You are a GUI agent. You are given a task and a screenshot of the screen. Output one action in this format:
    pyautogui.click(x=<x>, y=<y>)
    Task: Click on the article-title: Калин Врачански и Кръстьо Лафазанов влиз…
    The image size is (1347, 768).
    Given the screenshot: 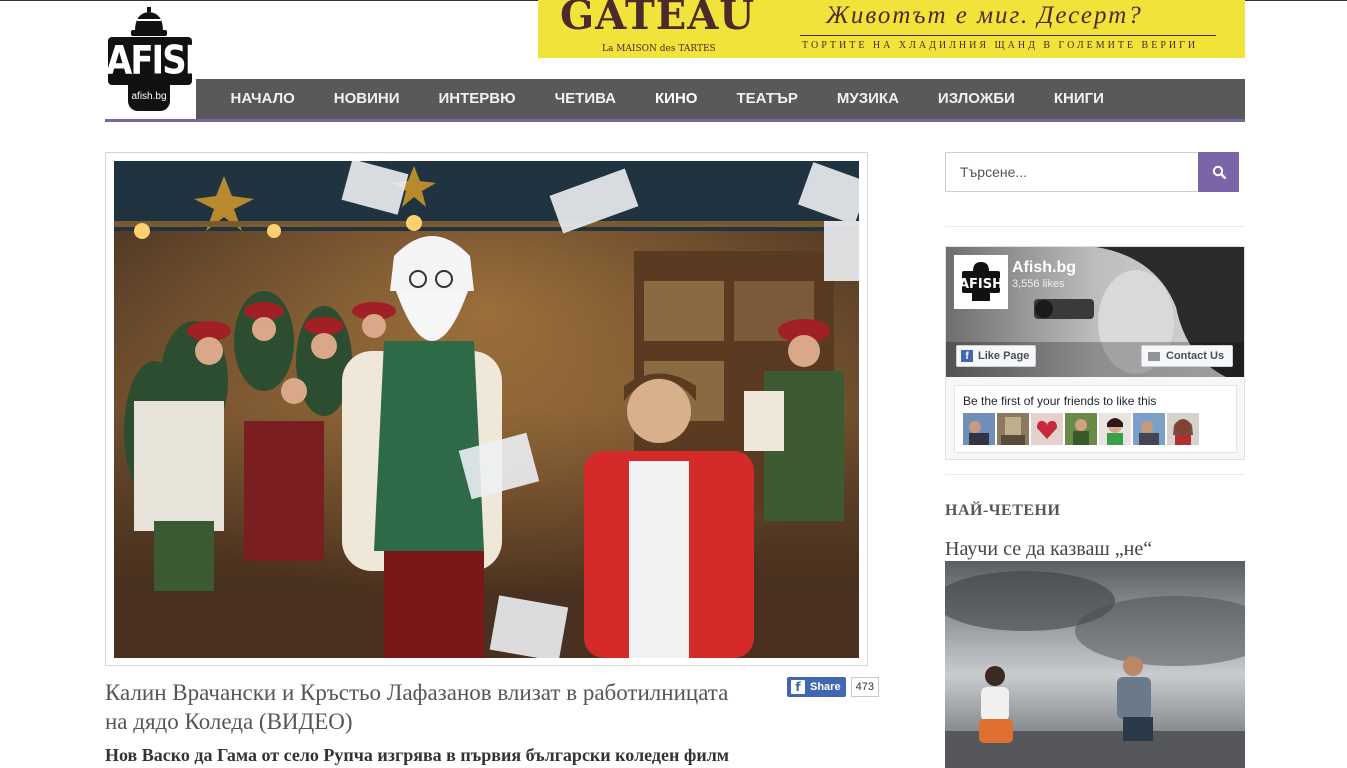 What is the action you would take?
    pyautogui.click(x=425, y=707)
    